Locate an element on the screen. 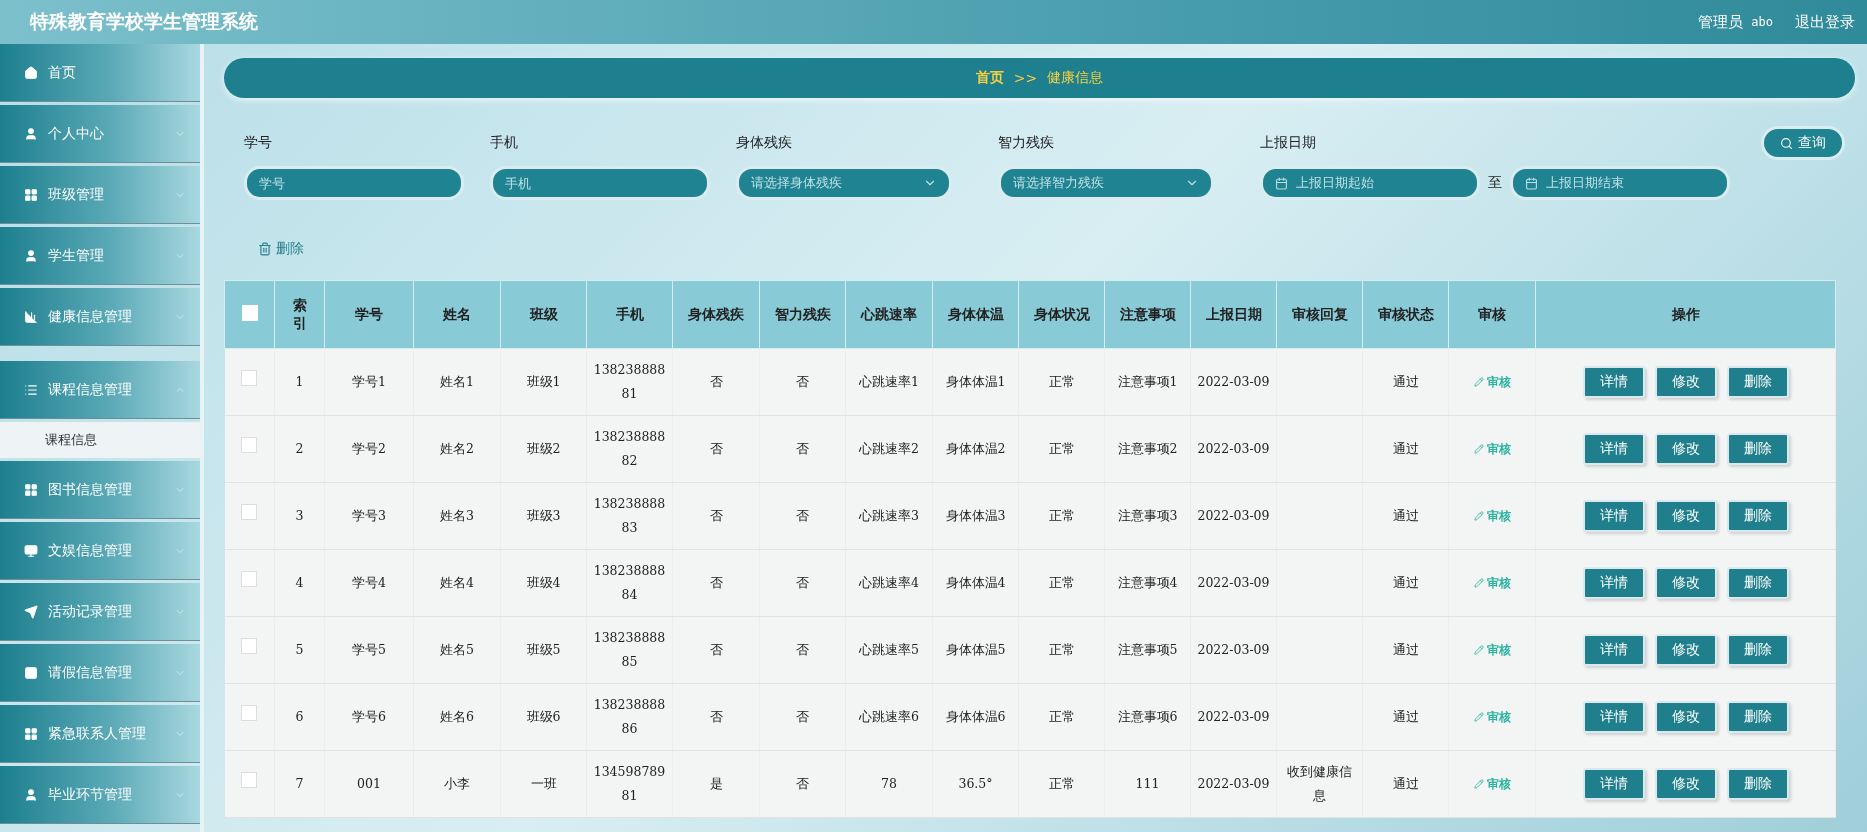 The width and height of the screenshot is (1867, 832). table-cell: 6 is located at coordinates (299, 717).